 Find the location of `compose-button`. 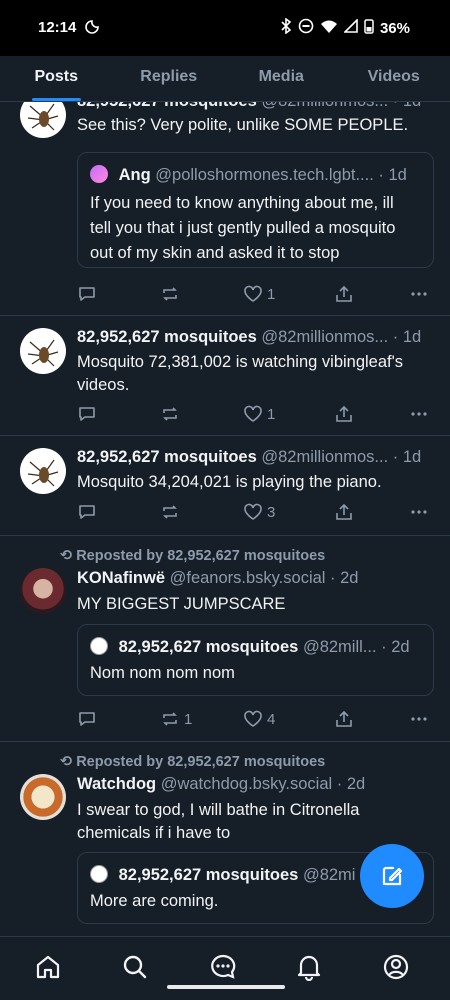

compose-button is located at coordinates (392, 876).